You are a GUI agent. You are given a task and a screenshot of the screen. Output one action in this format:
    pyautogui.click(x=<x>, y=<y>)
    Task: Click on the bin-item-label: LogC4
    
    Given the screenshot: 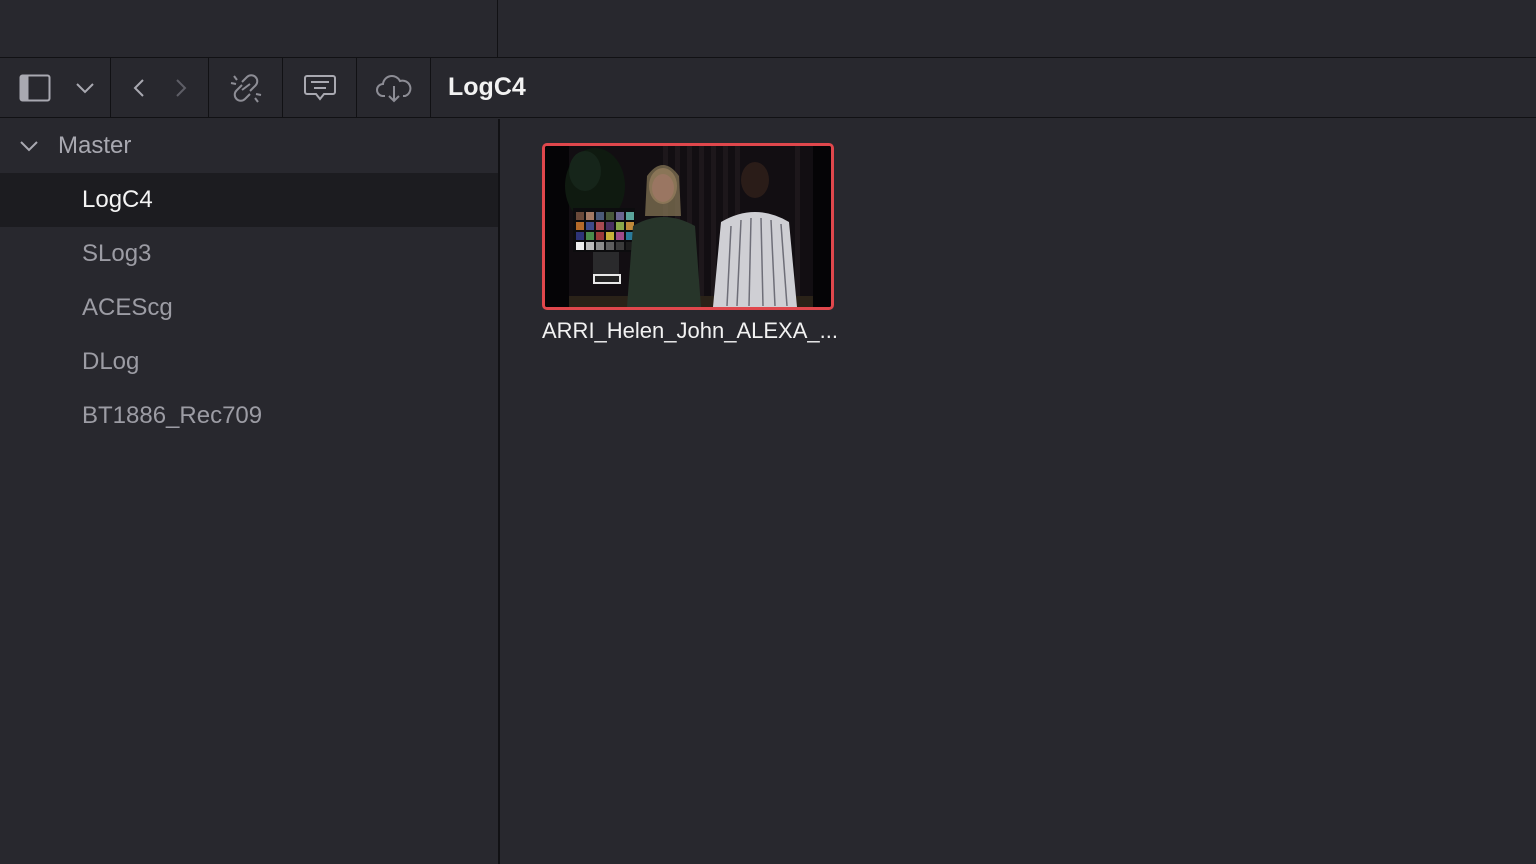 What is the action you would take?
    pyautogui.click(x=117, y=199)
    